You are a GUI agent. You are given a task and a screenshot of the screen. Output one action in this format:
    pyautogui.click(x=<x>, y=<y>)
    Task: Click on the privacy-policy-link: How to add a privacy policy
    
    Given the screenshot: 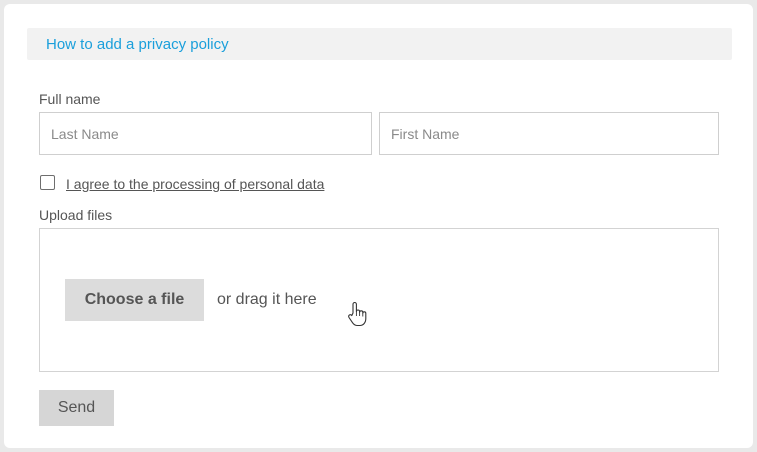 What is the action you would take?
    pyautogui.click(x=137, y=44)
    